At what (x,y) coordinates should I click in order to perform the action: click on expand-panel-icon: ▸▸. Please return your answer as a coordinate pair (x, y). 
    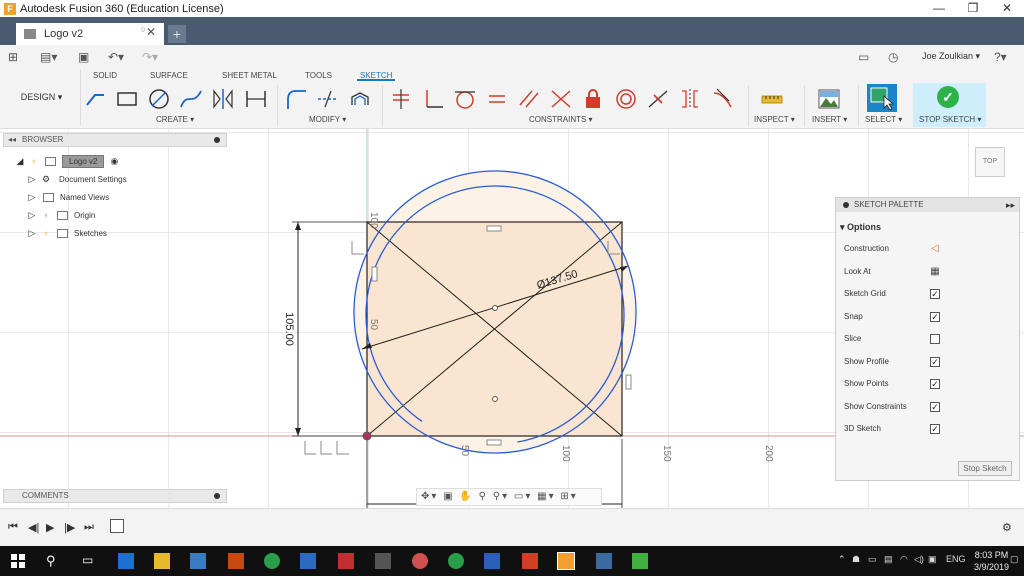
    Looking at the image, I should click on (1010, 205).